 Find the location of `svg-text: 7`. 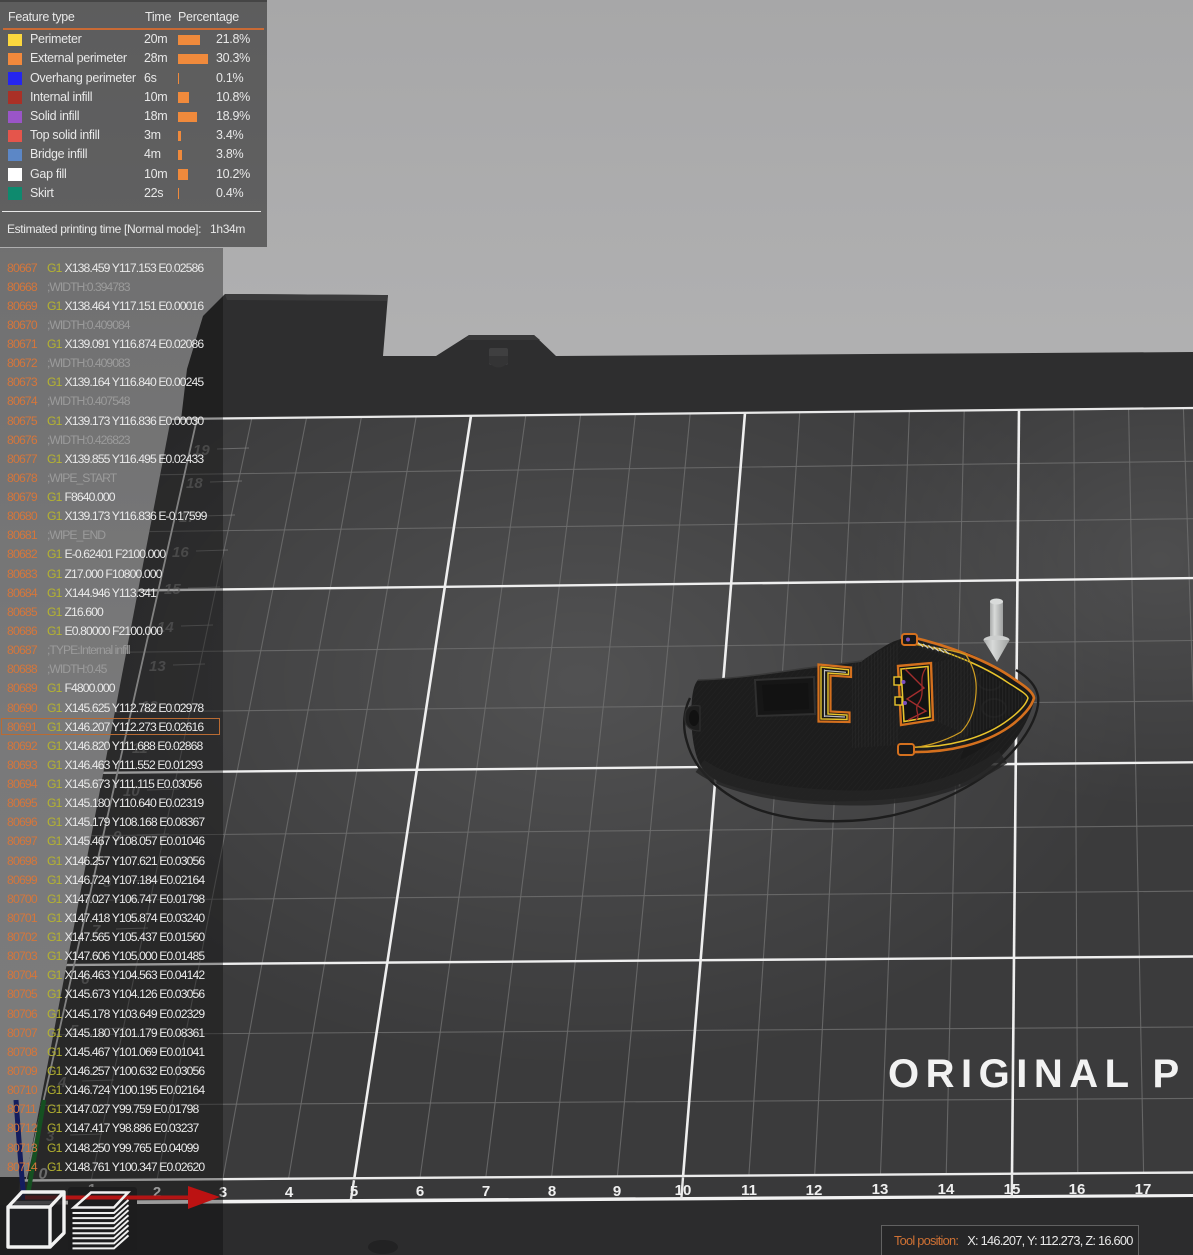

svg-text: 7 is located at coordinates (486, 1191).